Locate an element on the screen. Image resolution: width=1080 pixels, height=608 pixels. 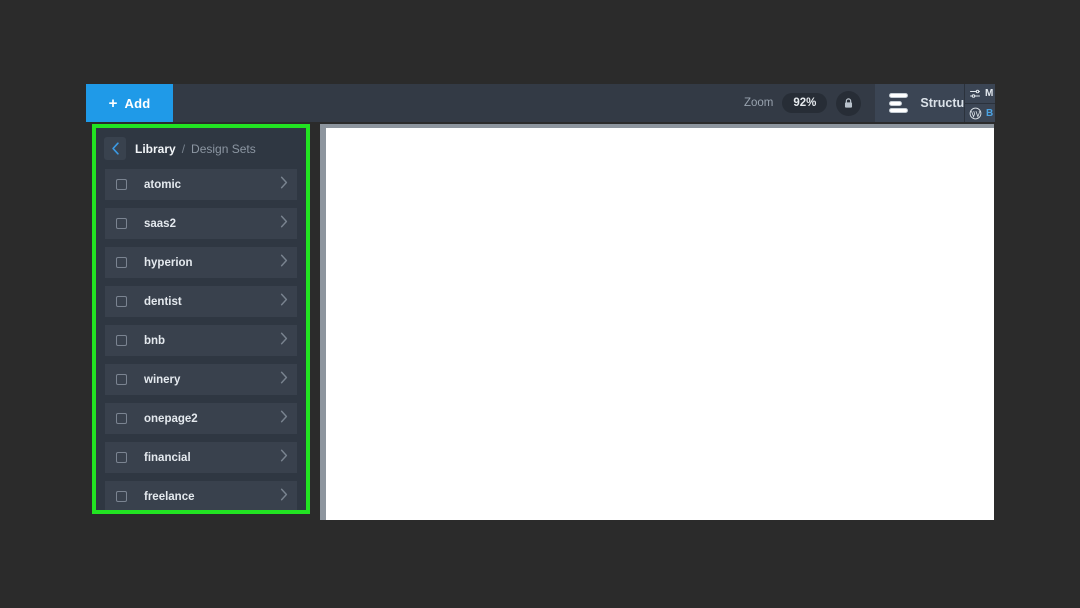
list-item: freelance is located at coordinates (201, 495).